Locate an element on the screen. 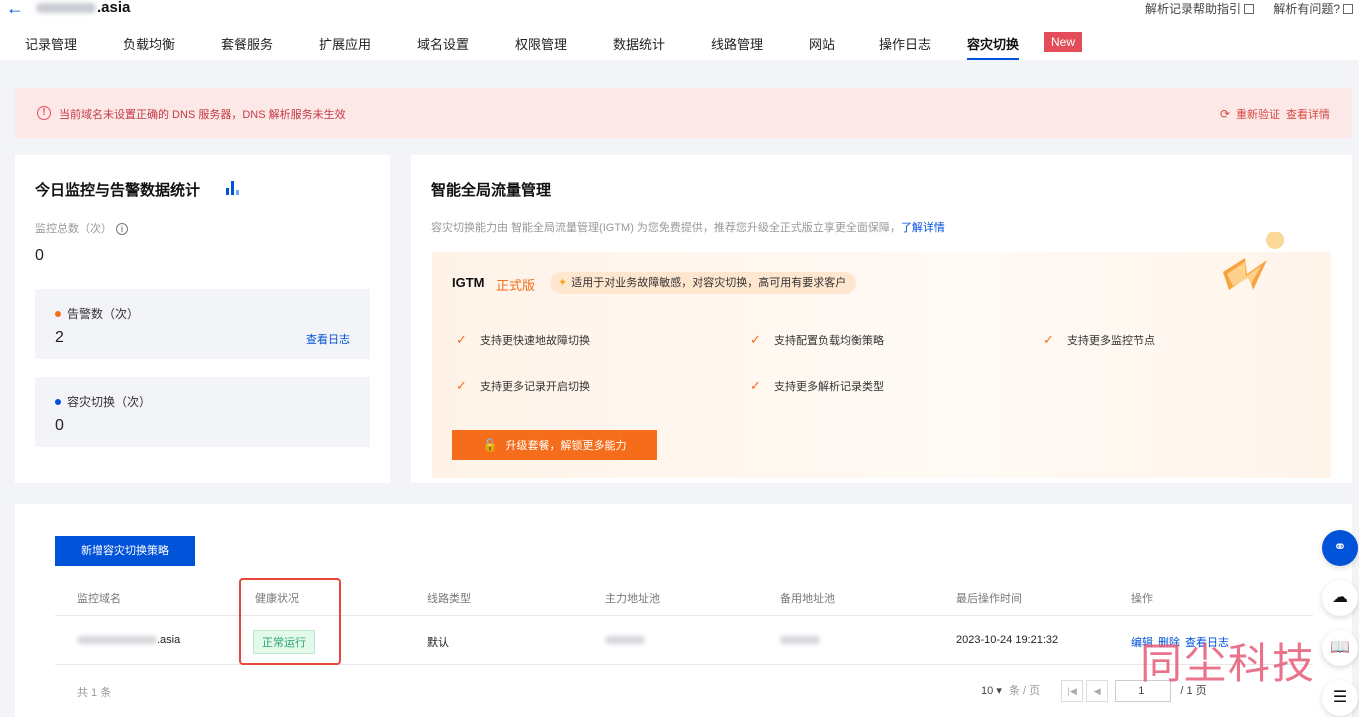  domain-title: .asia is located at coordinates (83, 8).